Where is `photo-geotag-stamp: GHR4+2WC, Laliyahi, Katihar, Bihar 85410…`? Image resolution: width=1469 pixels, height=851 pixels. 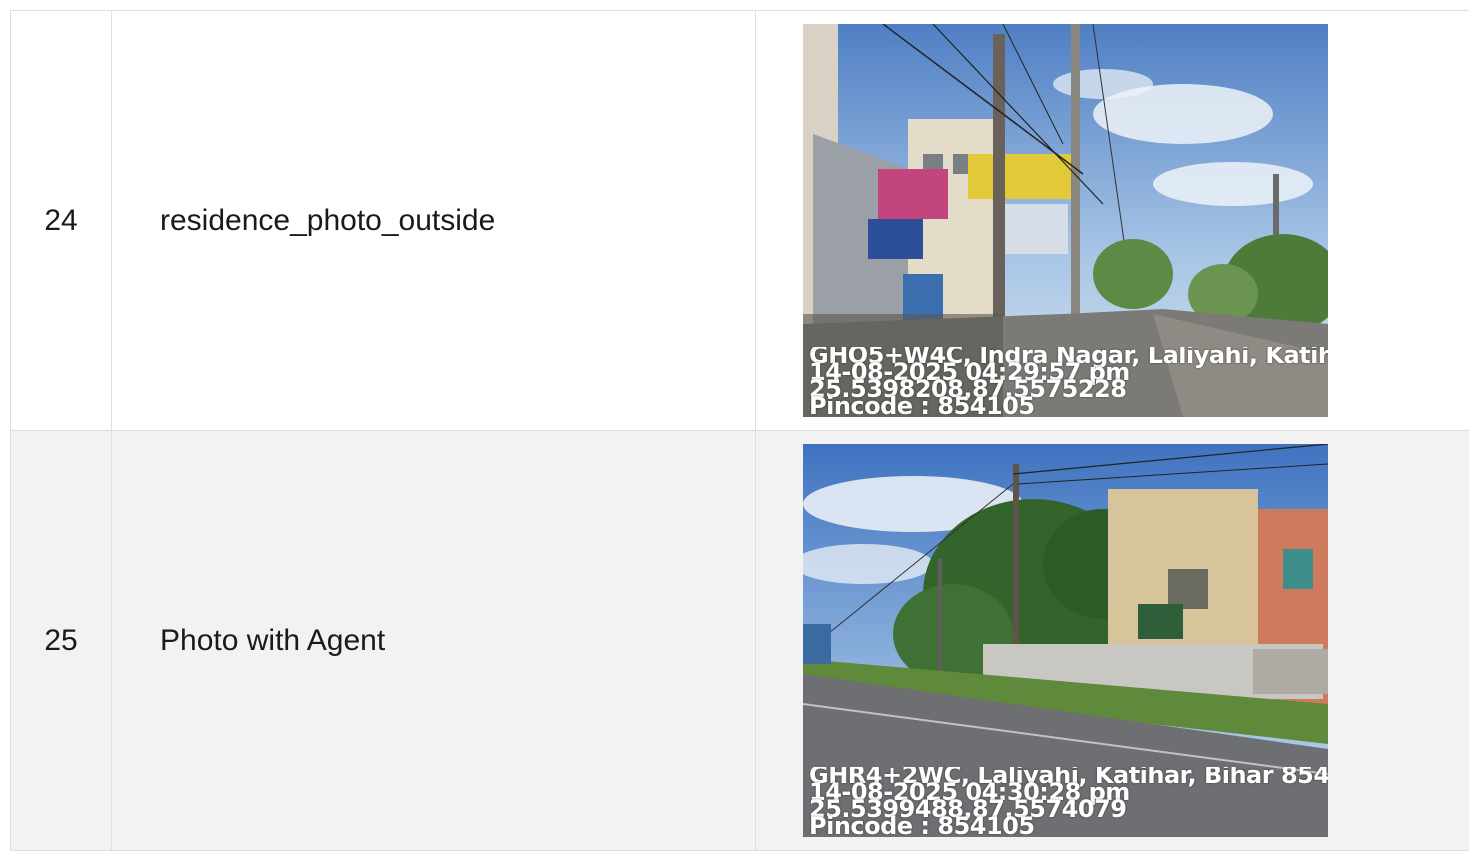
photo-geotag-stamp: GHR4+2WC, Laliyahi, Katihar, Bihar 85410… is located at coordinates (1068, 801).